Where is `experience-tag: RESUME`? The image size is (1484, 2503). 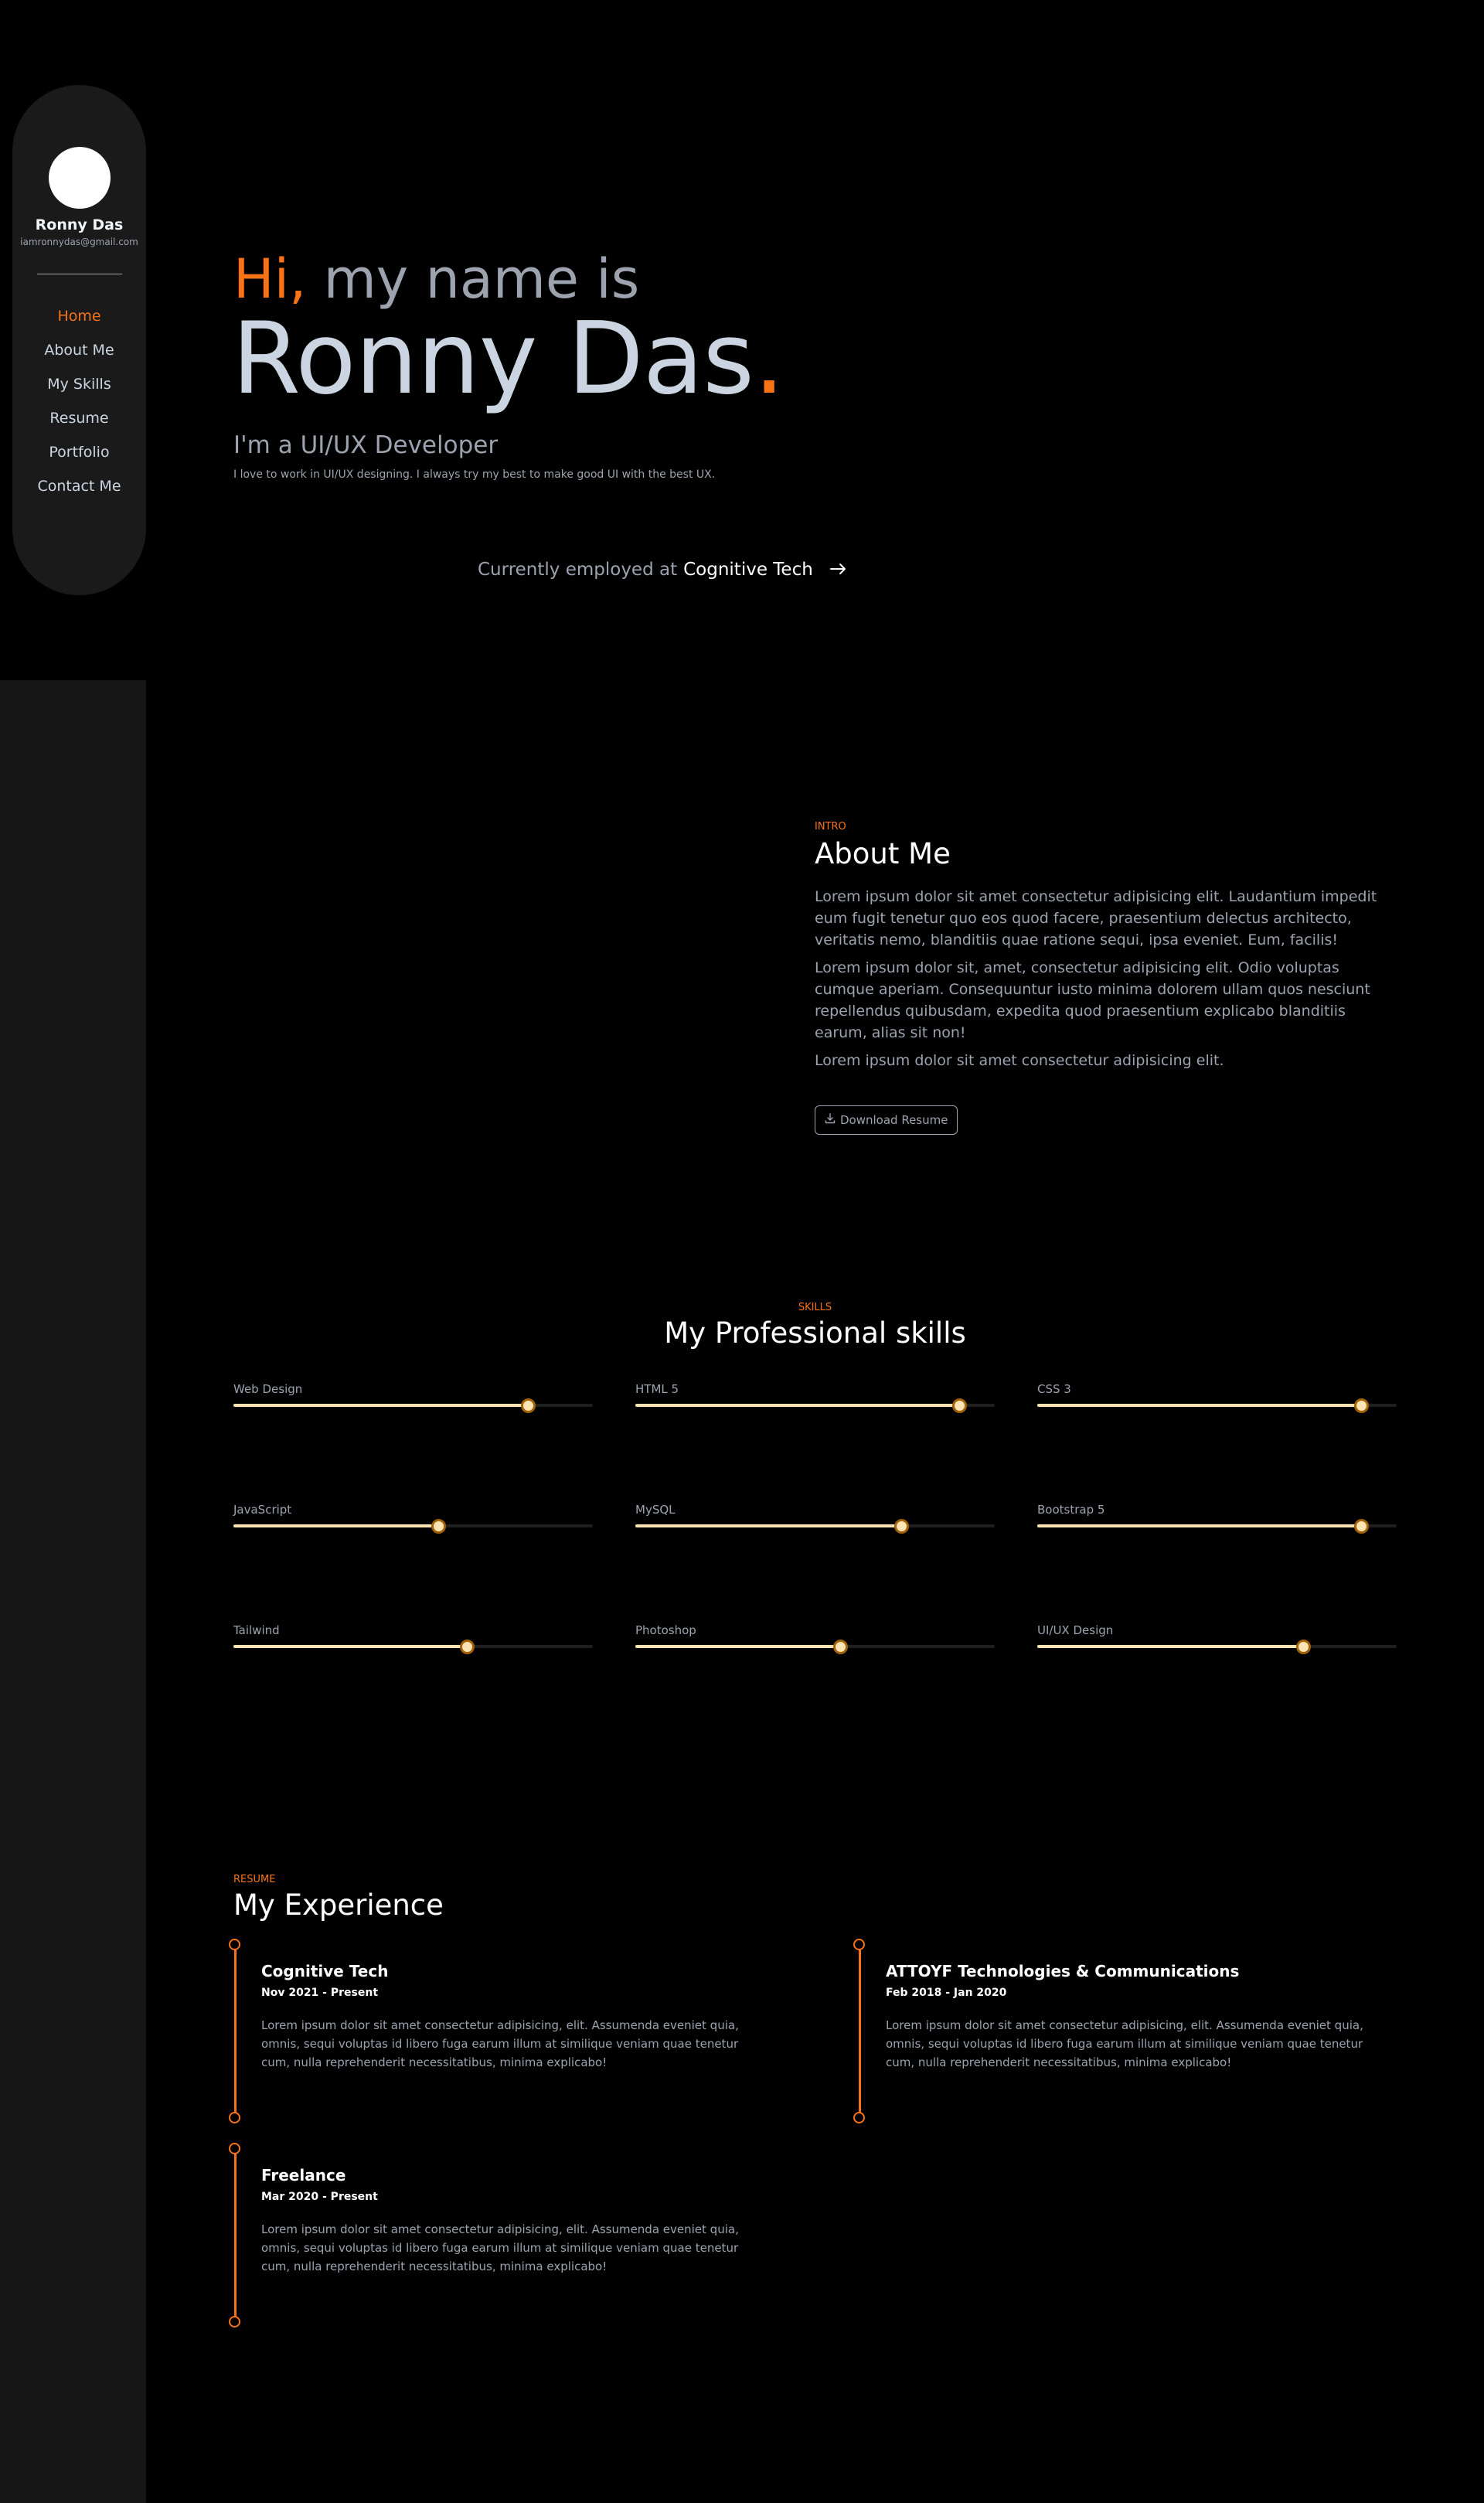 experience-tag: RESUME is located at coordinates (254, 1879).